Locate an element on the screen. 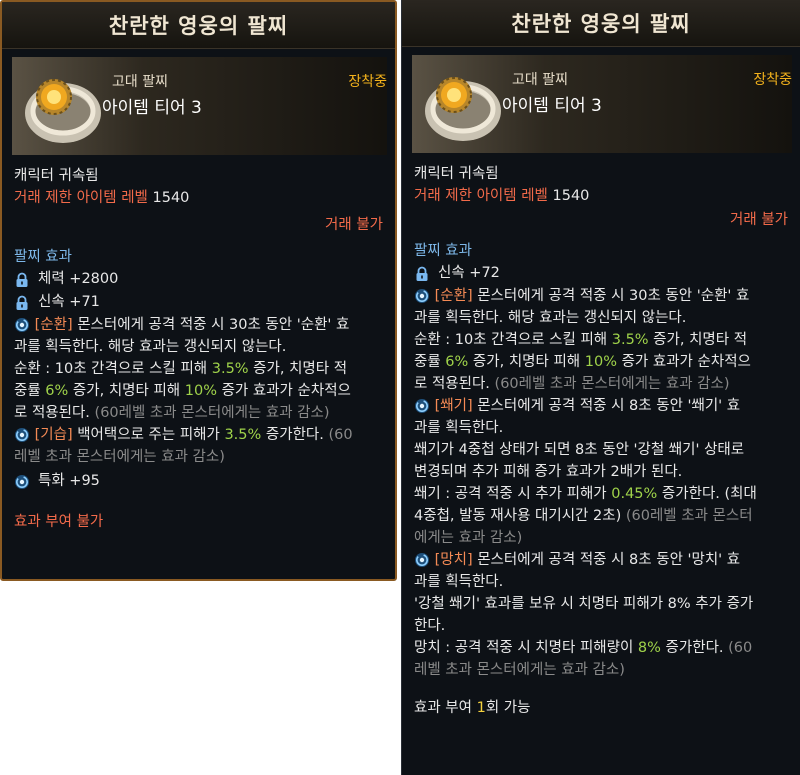 The width and height of the screenshot is (800, 775). effect-text: 증가, 치명타 피해 is located at coordinates (126, 391).